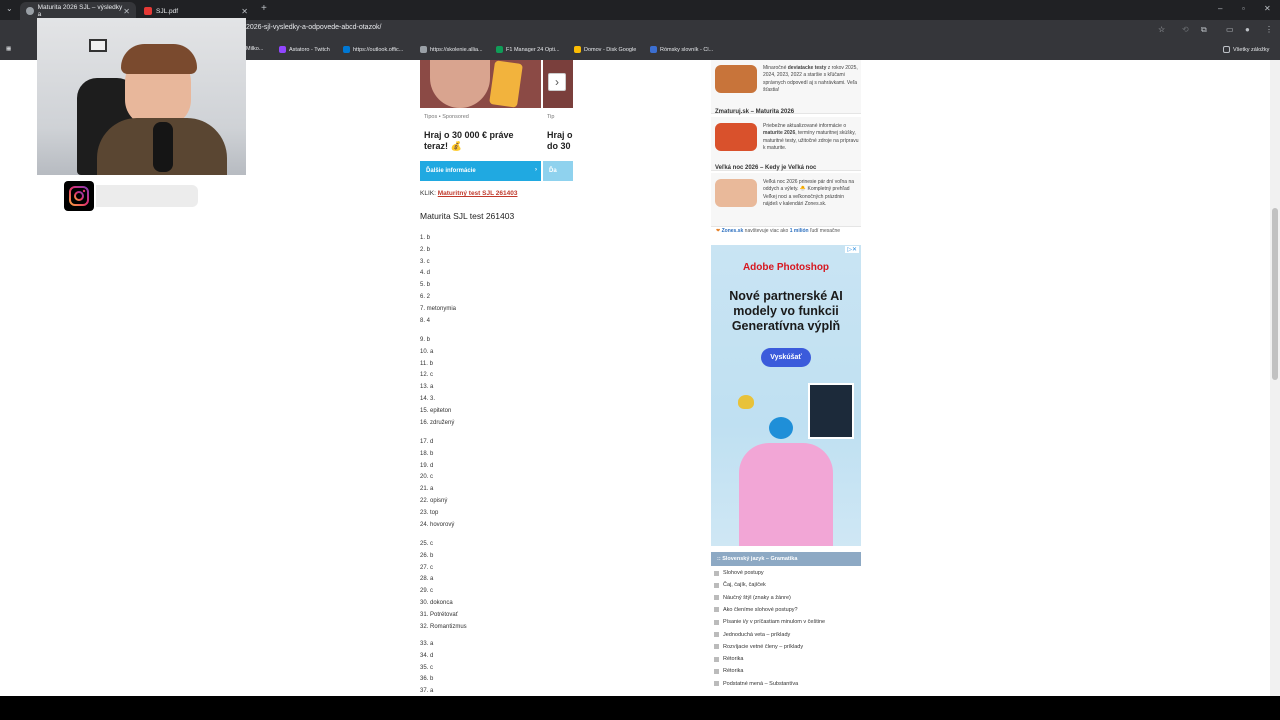 The image size is (1280, 720). I want to click on all-bookmarks: Všetky záložky, so click(1246, 49).